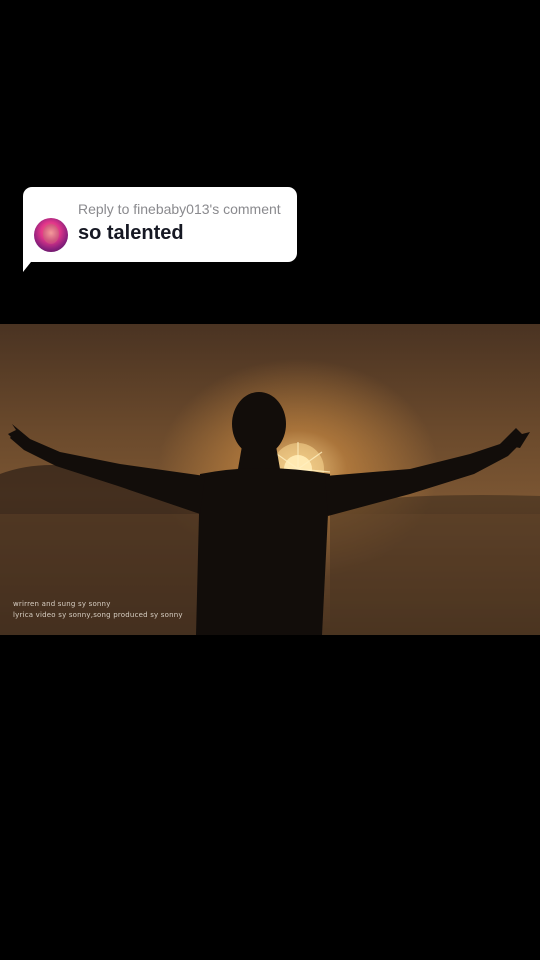 The height and width of the screenshot is (960, 540). Describe the element at coordinates (62, 604) in the screenshot. I see `video-credit-line-1: wrirren and sung sy sonny` at that location.